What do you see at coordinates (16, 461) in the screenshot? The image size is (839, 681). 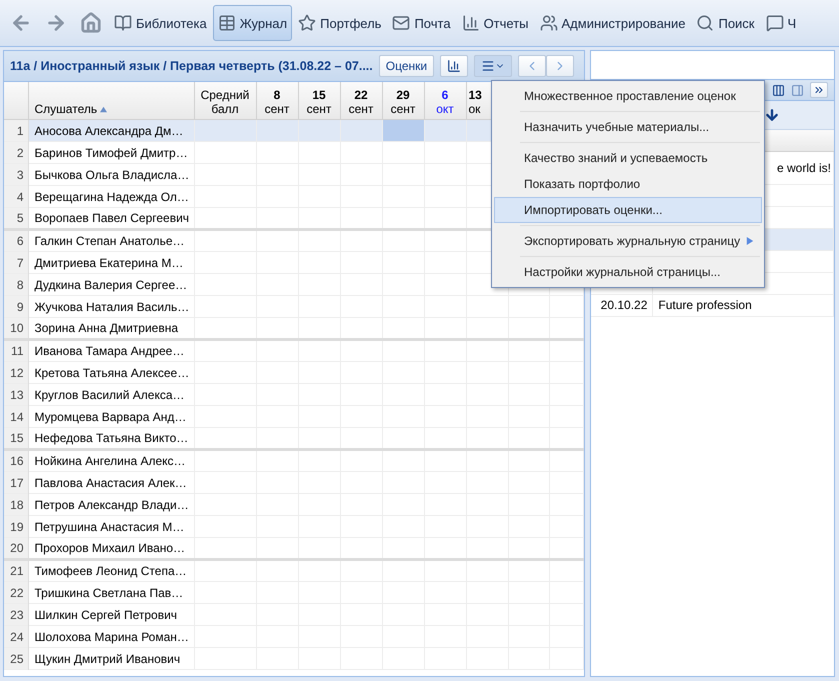 I see `row-number: 16` at bounding box center [16, 461].